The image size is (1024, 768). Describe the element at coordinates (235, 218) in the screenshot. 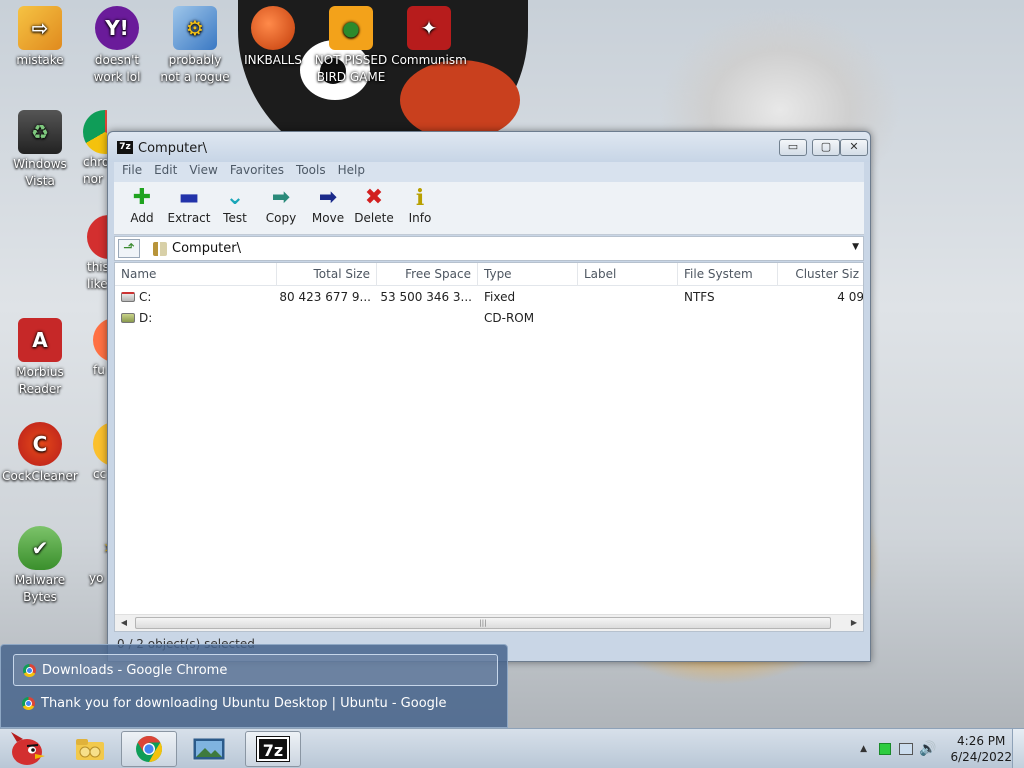

I see `test-label: Test` at that location.